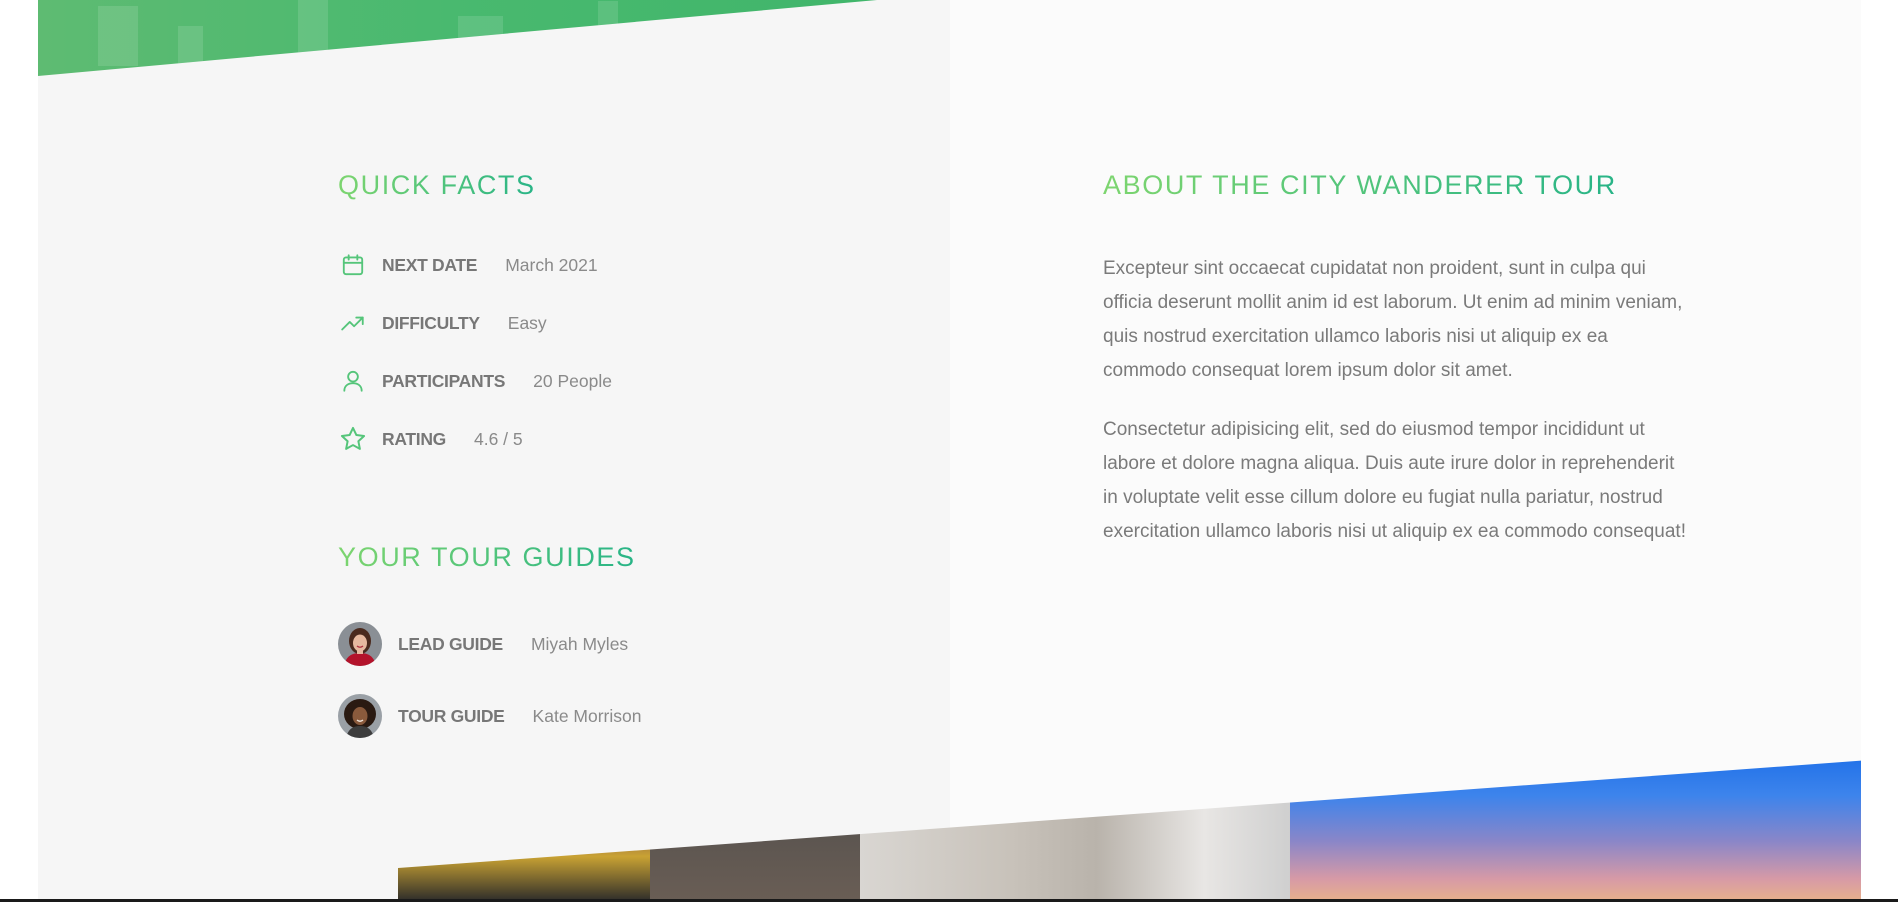 The width and height of the screenshot is (1898, 902). I want to click on guide-name: Kate Morrison, so click(587, 715).